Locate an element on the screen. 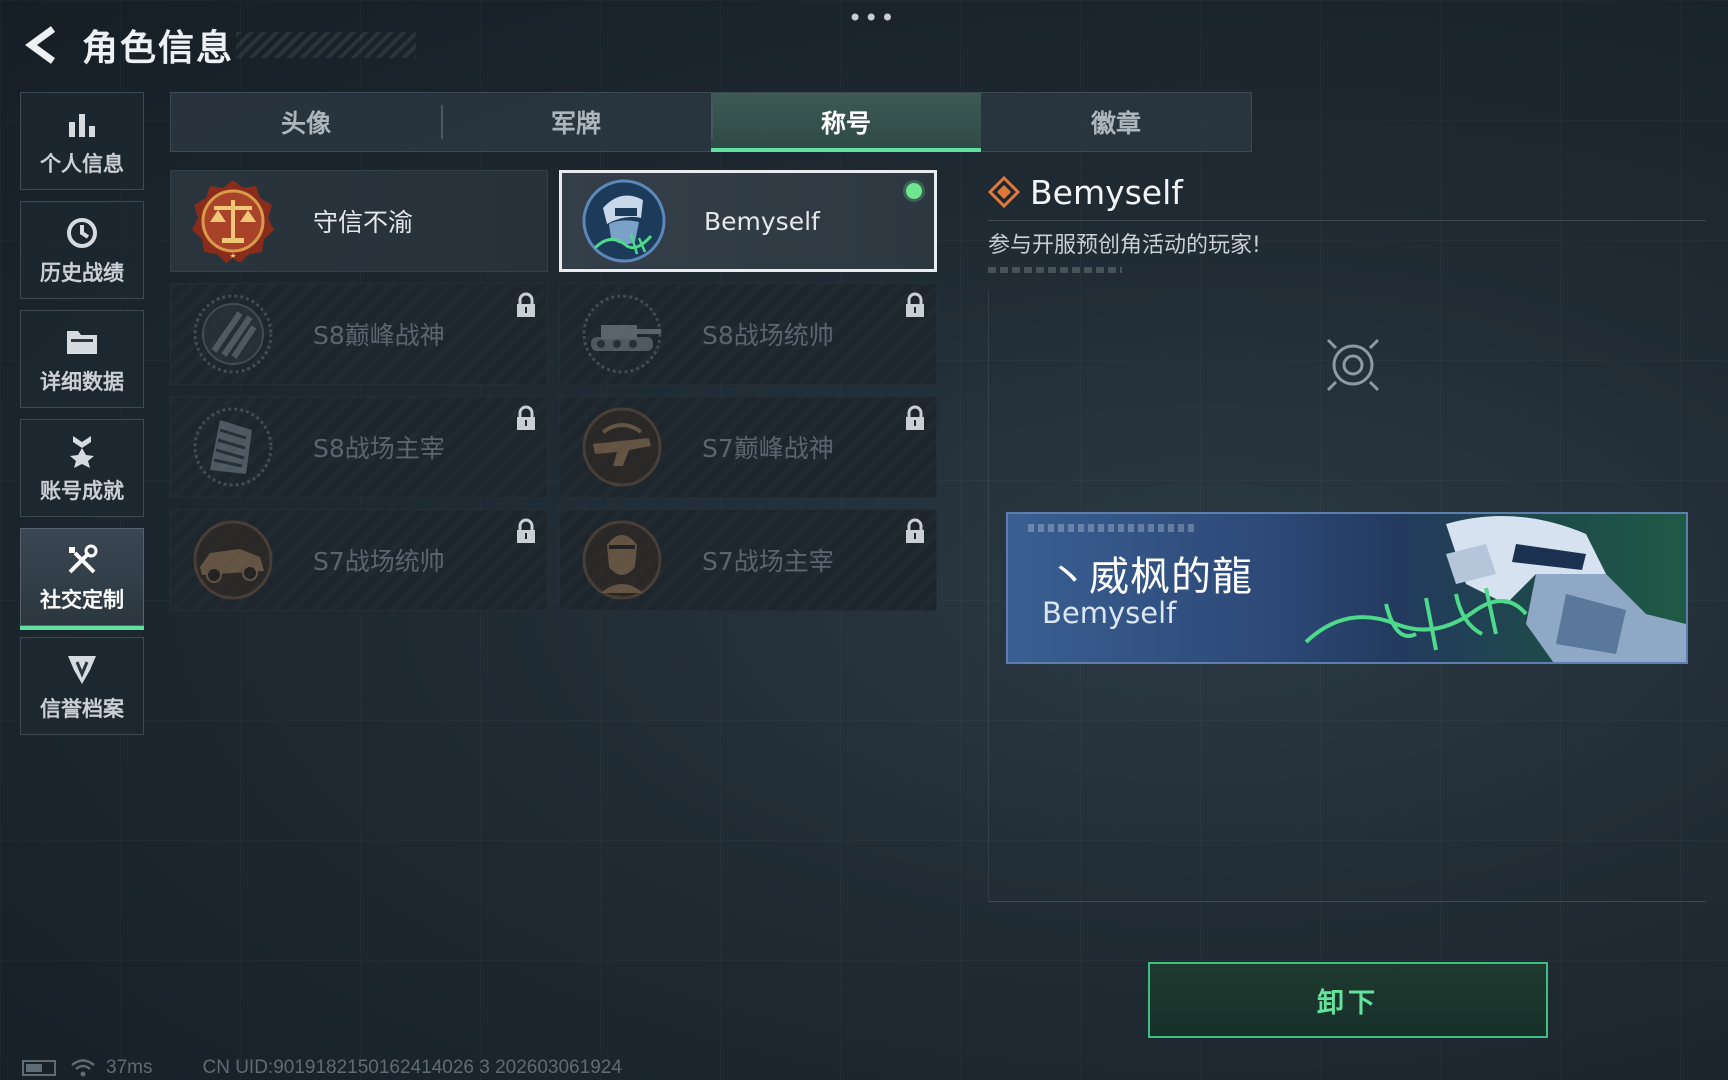 The width and height of the screenshot is (1728, 1080). tab-dog-tag: 军牌 is located at coordinates (576, 122).